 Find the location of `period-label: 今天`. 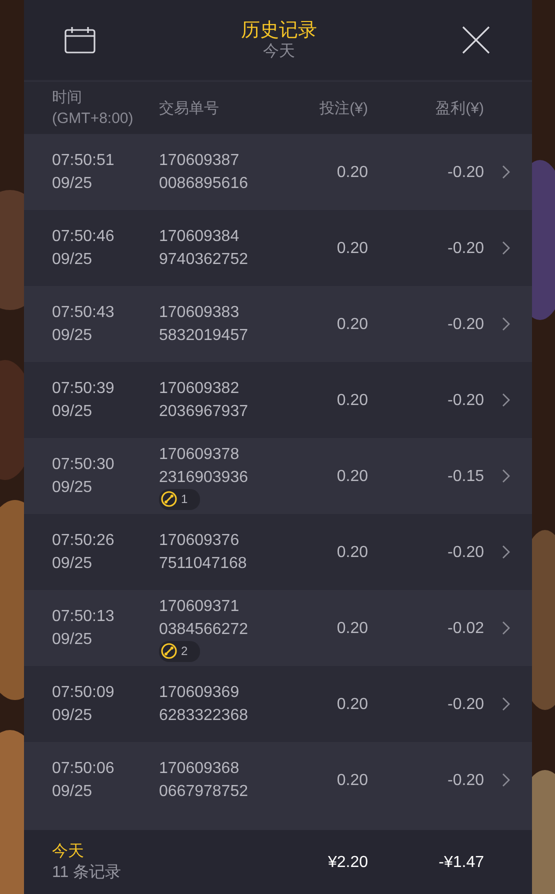

period-label: 今天 is located at coordinates (68, 852).